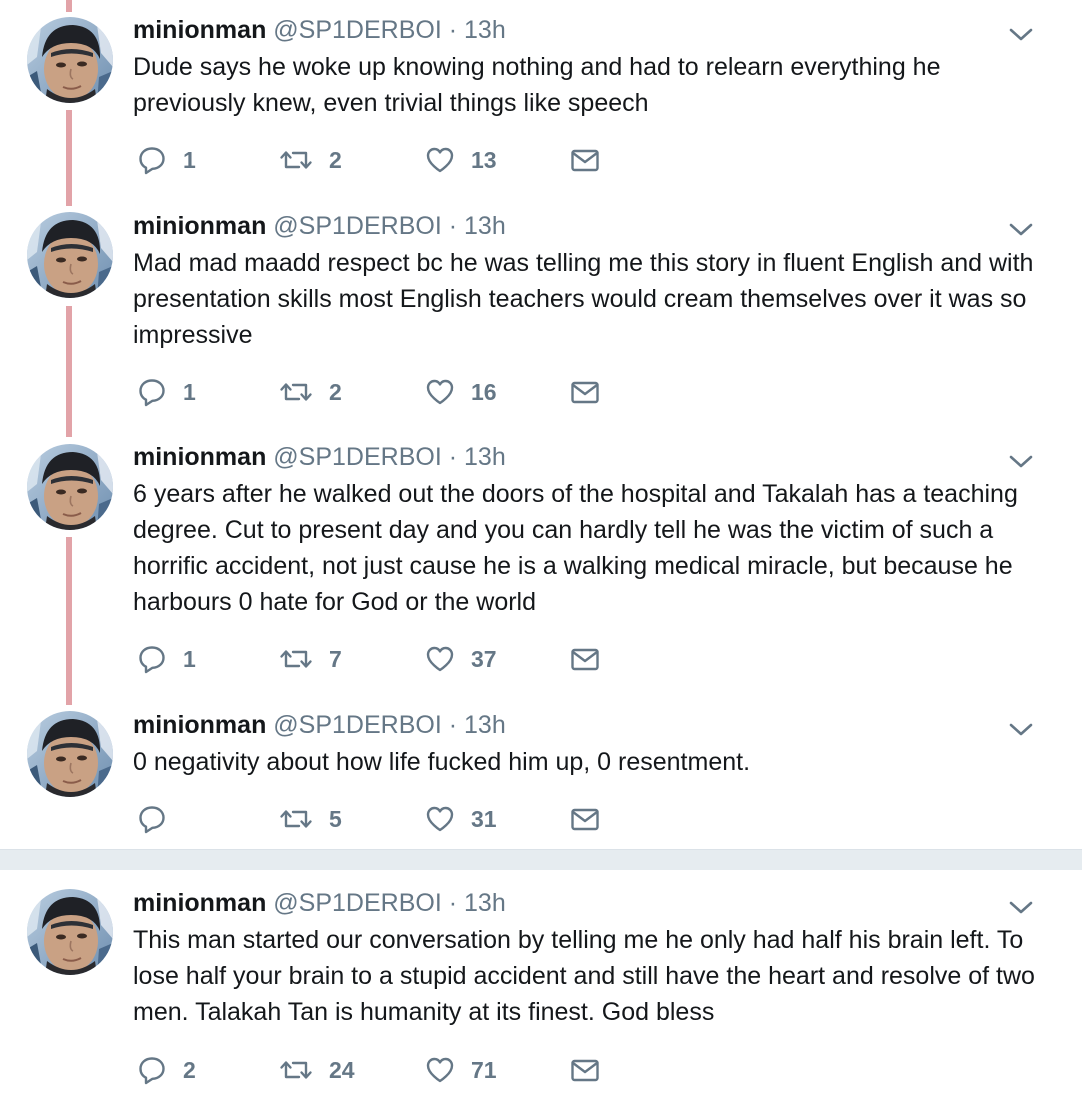 The image size is (1082, 1100). Describe the element at coordinates (461, 392) in the screenshot. I see `like-button: 16` at that location.